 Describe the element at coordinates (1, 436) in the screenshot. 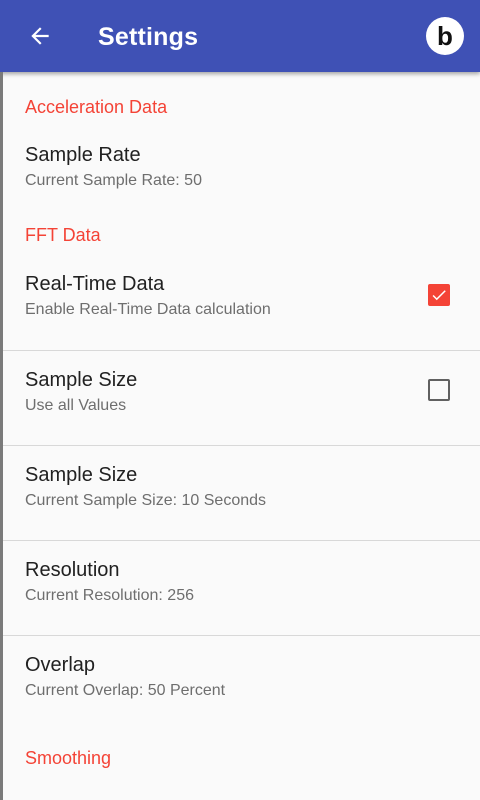

I see `window-edge` at that location.